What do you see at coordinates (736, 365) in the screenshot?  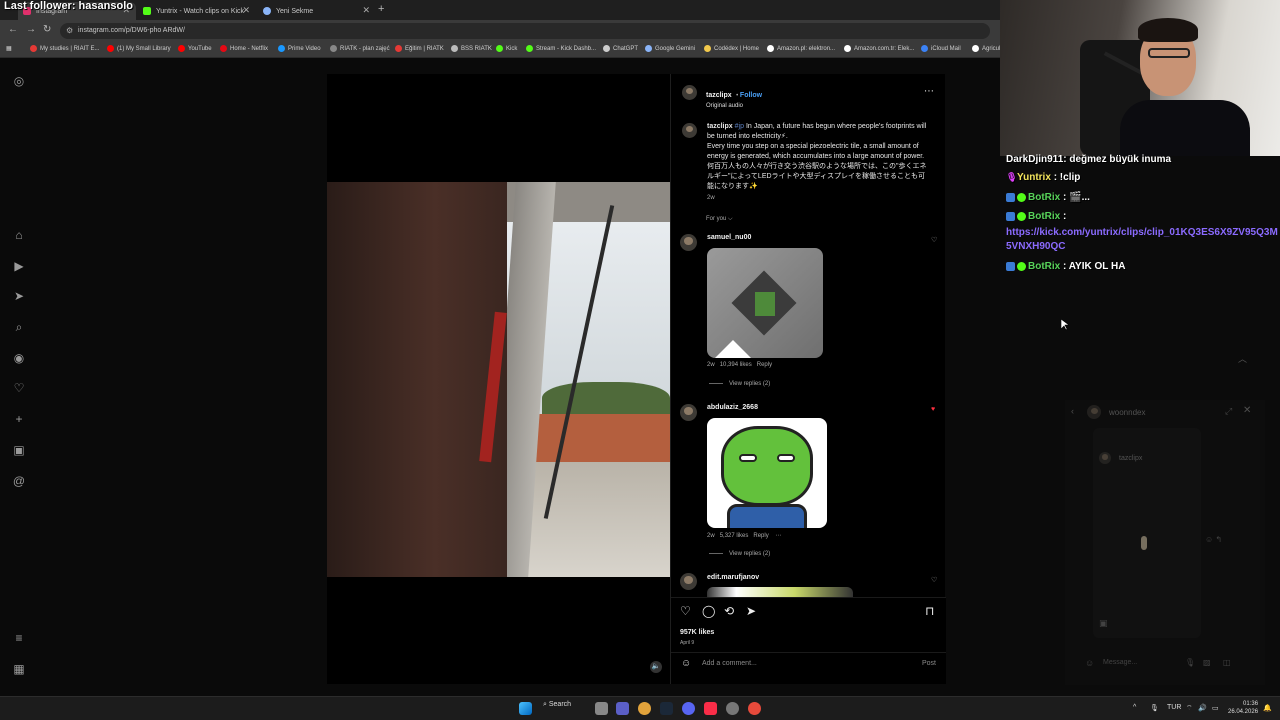 I see `comment-likes: 10,394 likes` at bounding box center [736, 365].